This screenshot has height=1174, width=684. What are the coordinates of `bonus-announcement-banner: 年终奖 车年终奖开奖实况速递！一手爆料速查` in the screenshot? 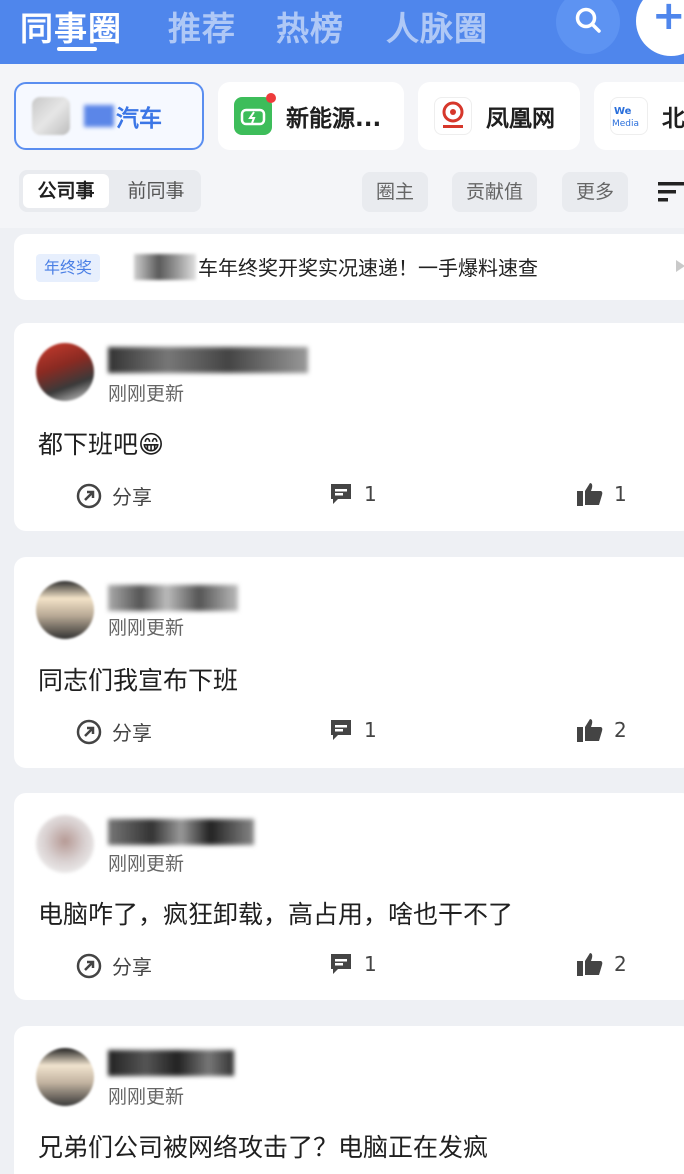 It's located at (349, 267).